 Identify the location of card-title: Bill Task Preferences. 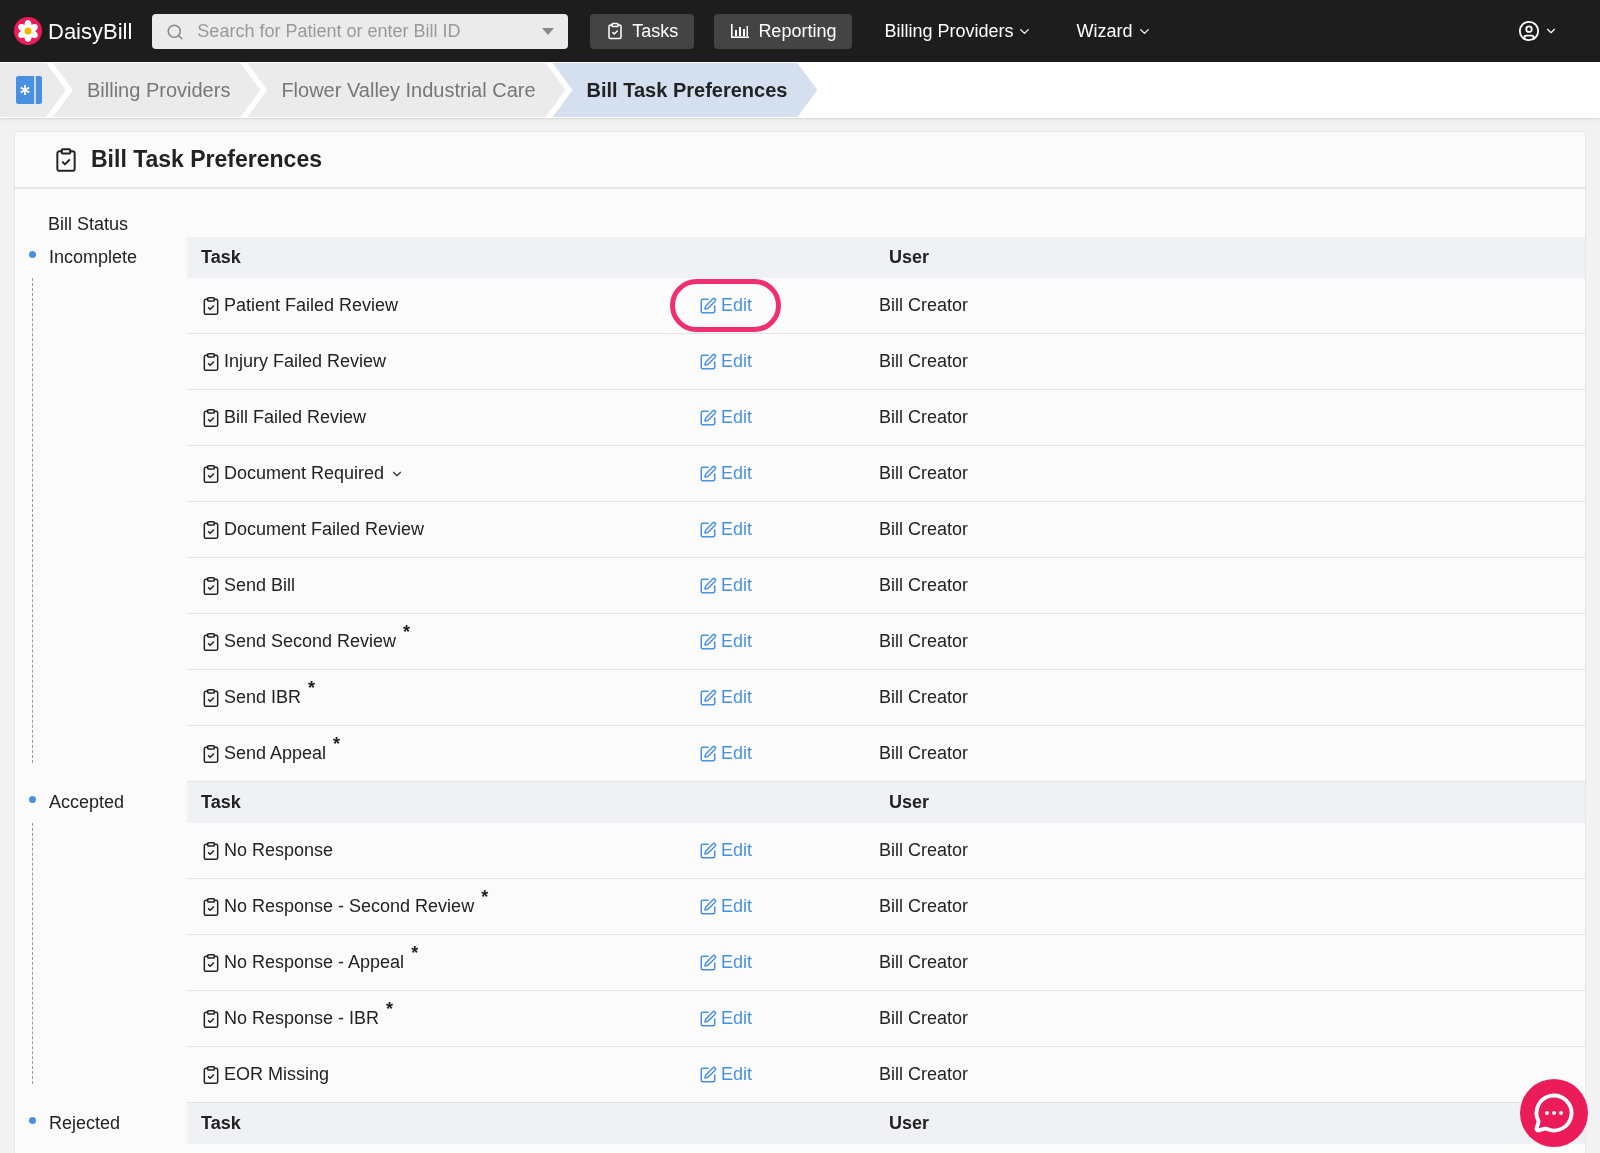
(206, 160).